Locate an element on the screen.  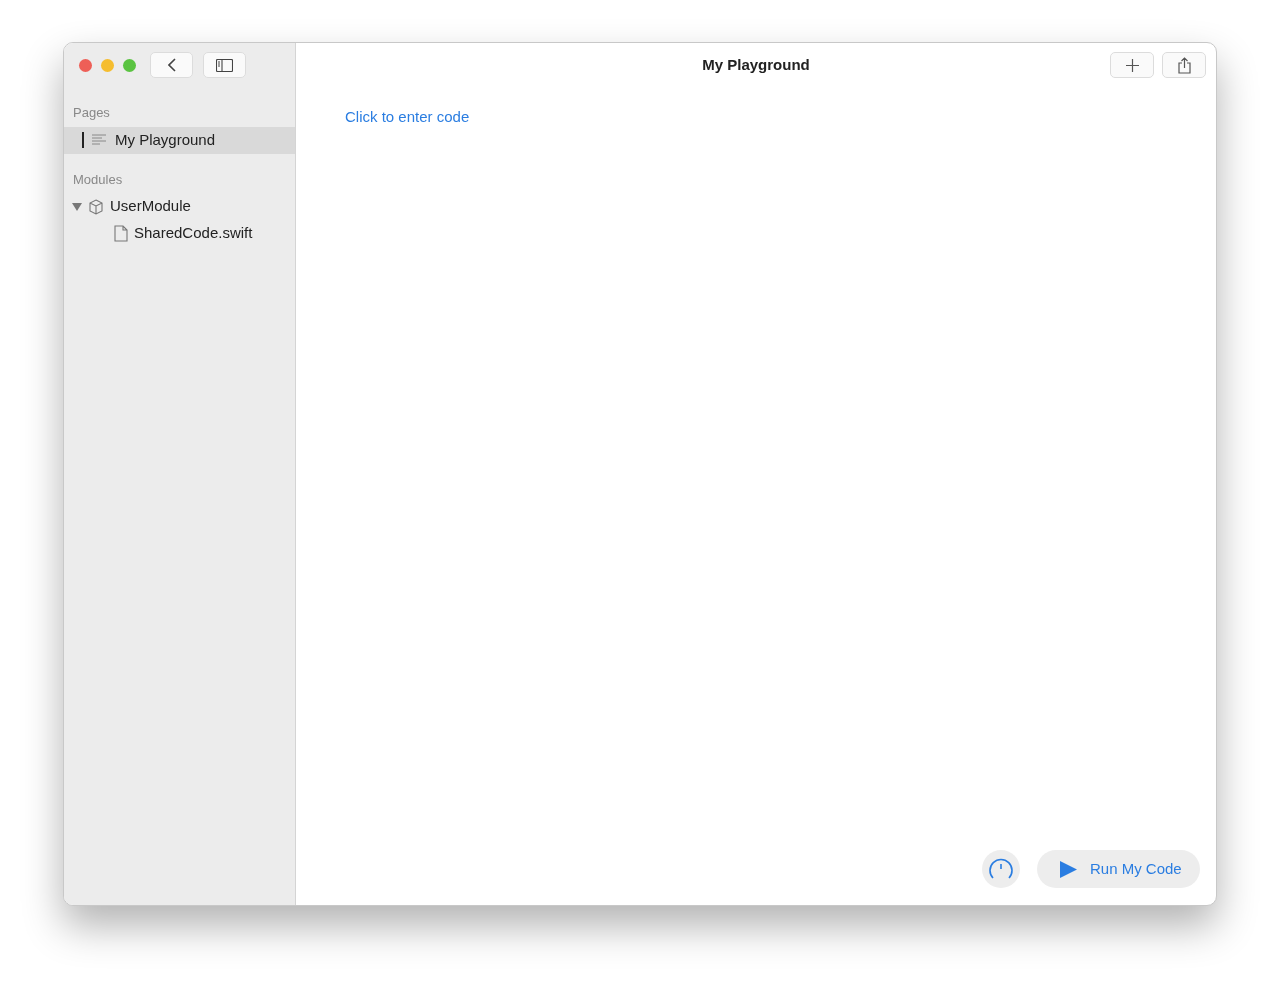
back-button is located at coordinates (171, 65).